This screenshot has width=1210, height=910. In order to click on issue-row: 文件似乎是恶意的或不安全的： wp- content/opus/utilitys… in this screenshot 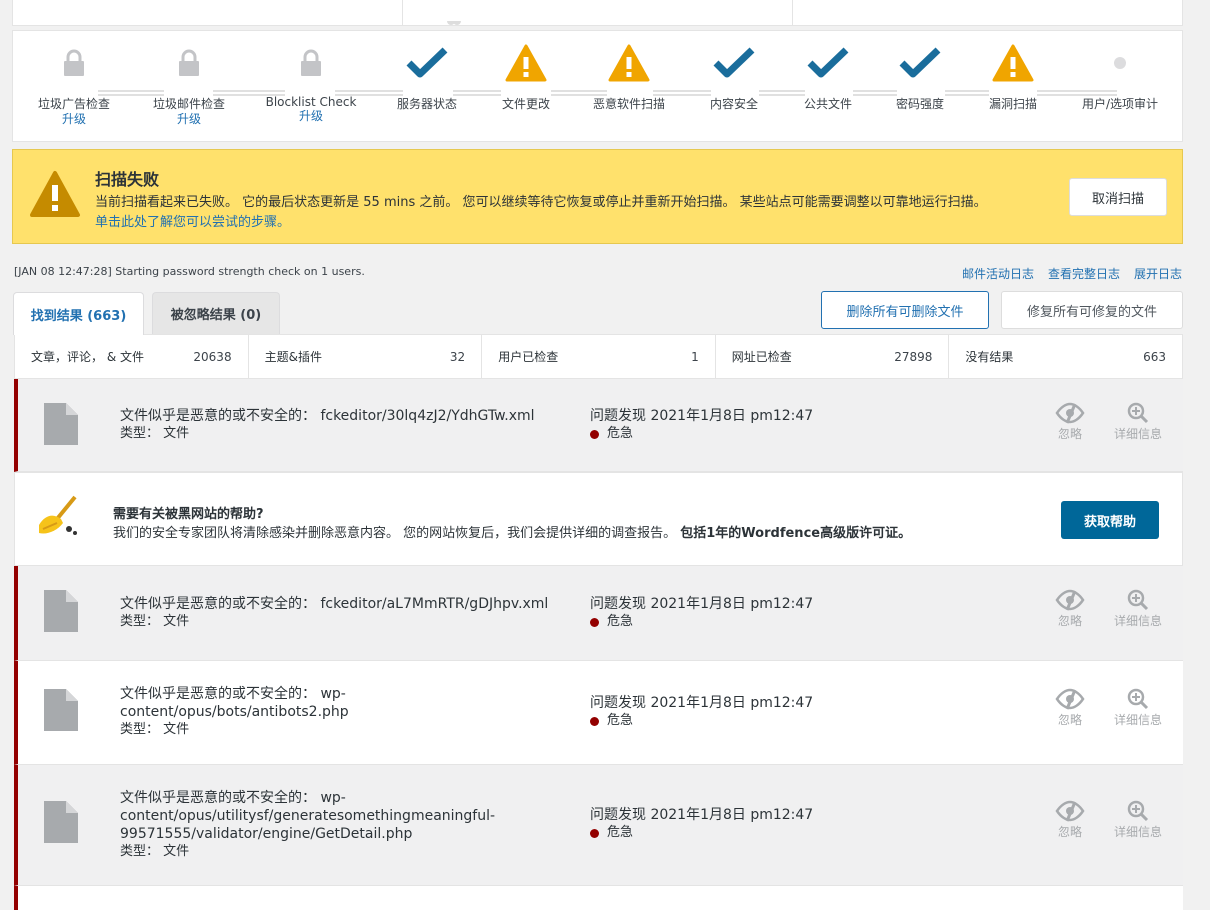, I will do `click(598, 825)`.